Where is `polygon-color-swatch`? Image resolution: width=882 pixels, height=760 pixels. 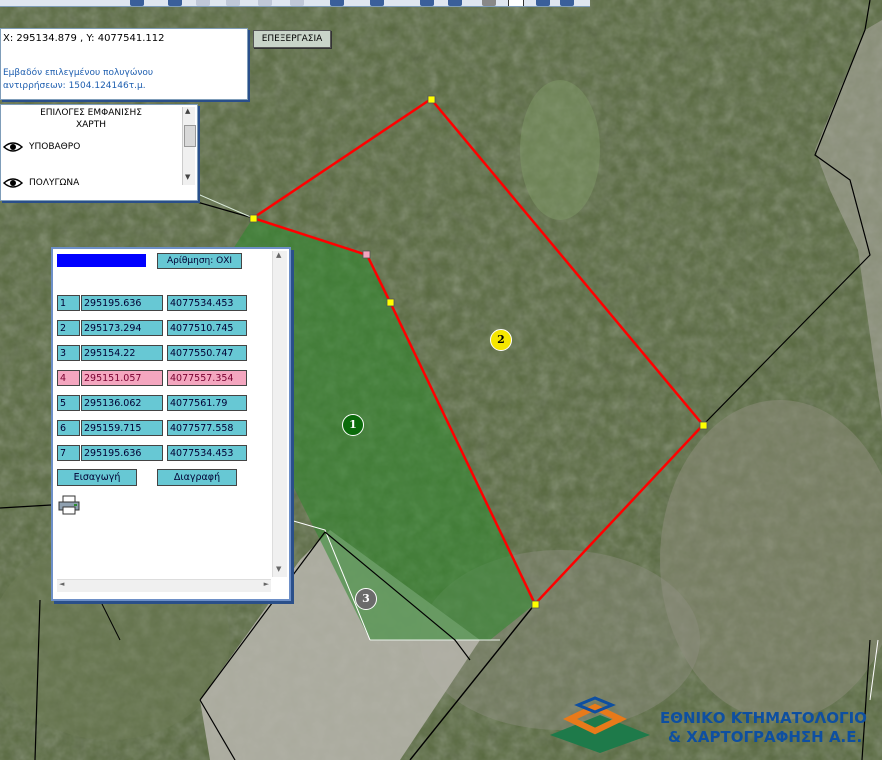
polygon-color-swatch is located at coordinates (101, 260).